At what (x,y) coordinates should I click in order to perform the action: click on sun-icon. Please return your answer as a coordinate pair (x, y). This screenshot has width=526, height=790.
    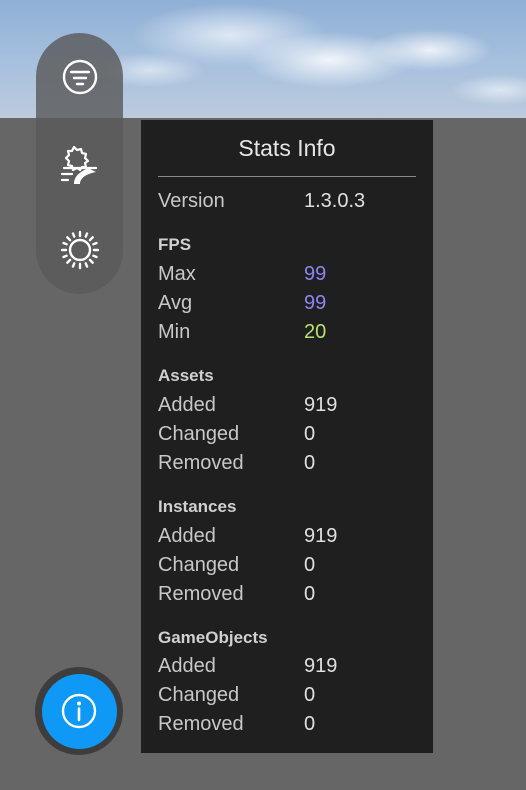
    Looking at the image, I should click on (79, 250).